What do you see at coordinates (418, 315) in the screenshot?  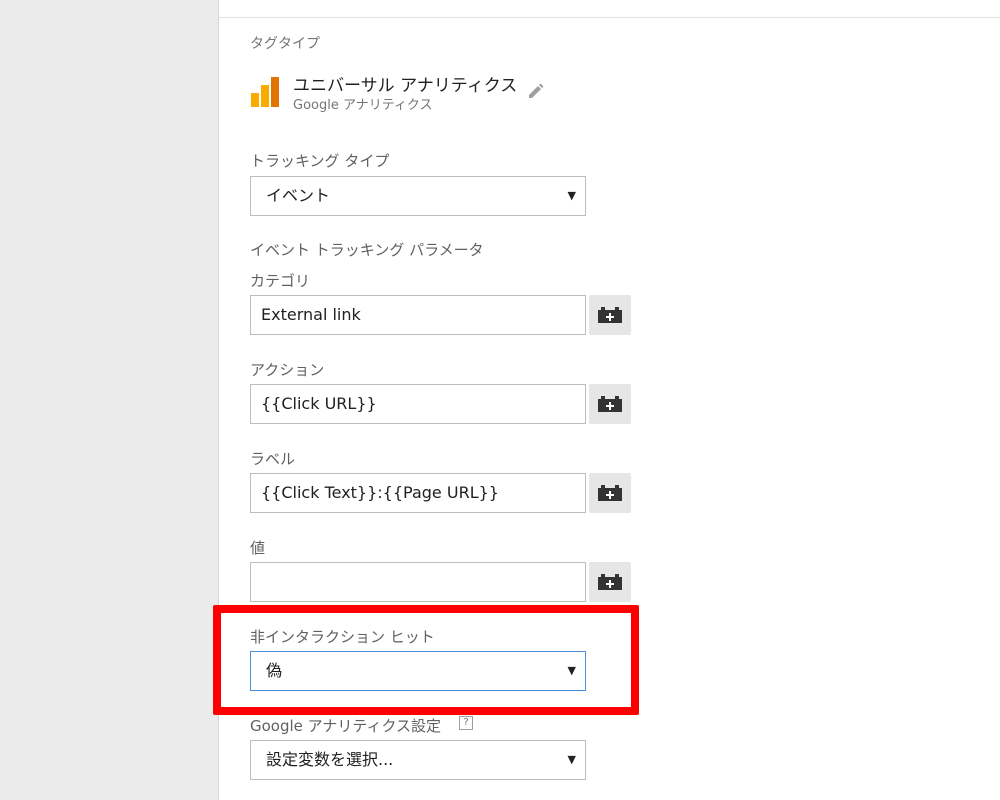 I see `category-input: External link` at bounding box center [418, 315].